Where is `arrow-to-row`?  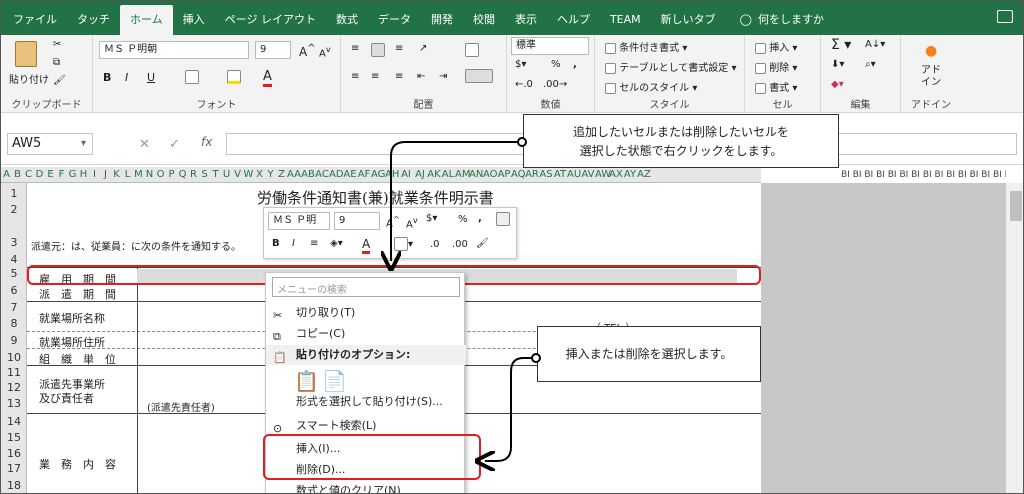 arrow-to-row is located at coordinates (454, 201).